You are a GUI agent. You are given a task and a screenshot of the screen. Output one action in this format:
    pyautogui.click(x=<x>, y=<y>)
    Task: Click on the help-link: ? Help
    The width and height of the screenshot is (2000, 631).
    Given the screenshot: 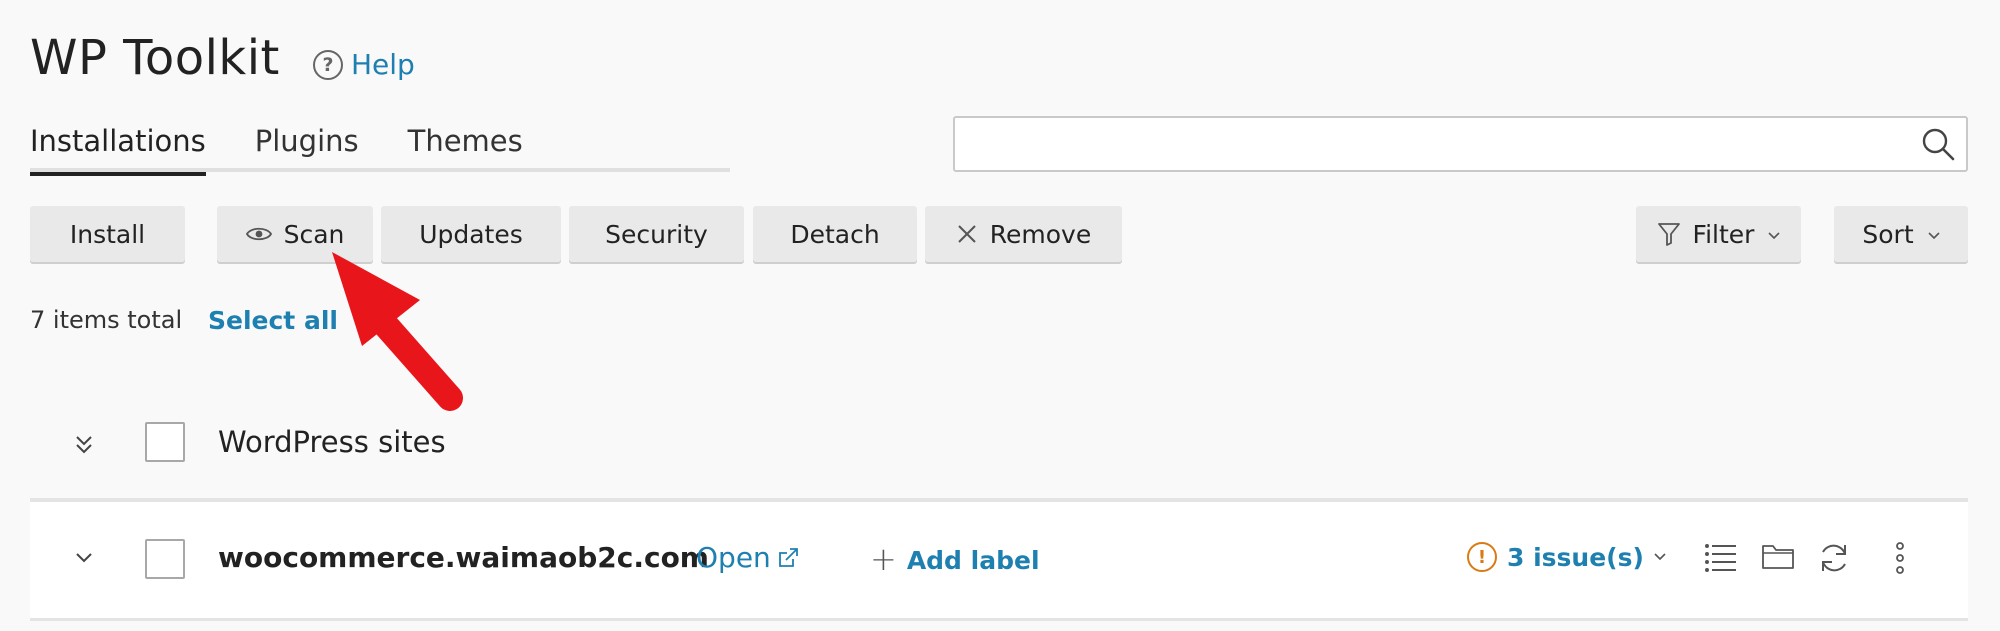 What is the action you would take?
    pyautogui.click(x=364, y=64)
    